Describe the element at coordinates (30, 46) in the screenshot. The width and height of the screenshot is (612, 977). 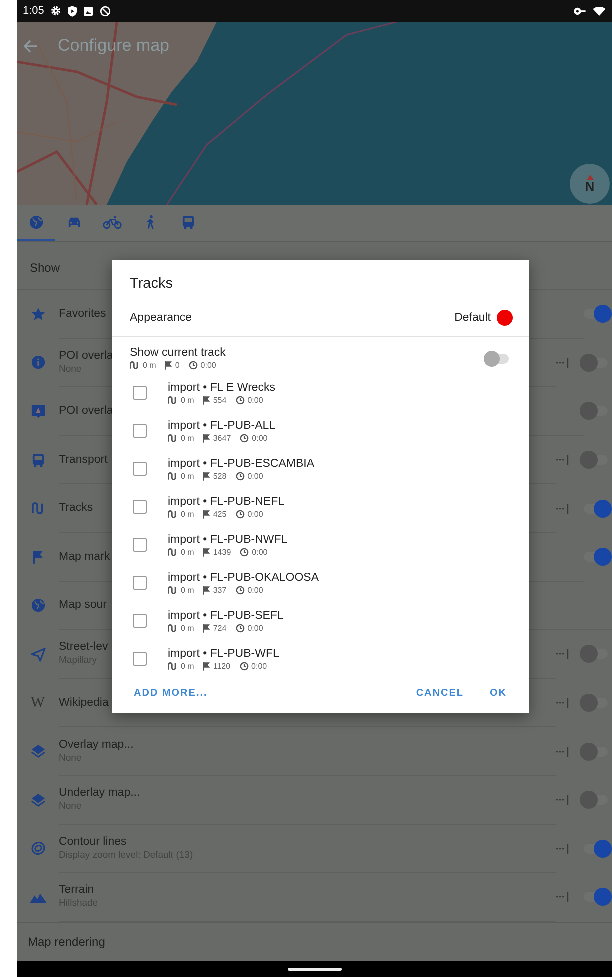
I see `back-arrow-icon` at that location.